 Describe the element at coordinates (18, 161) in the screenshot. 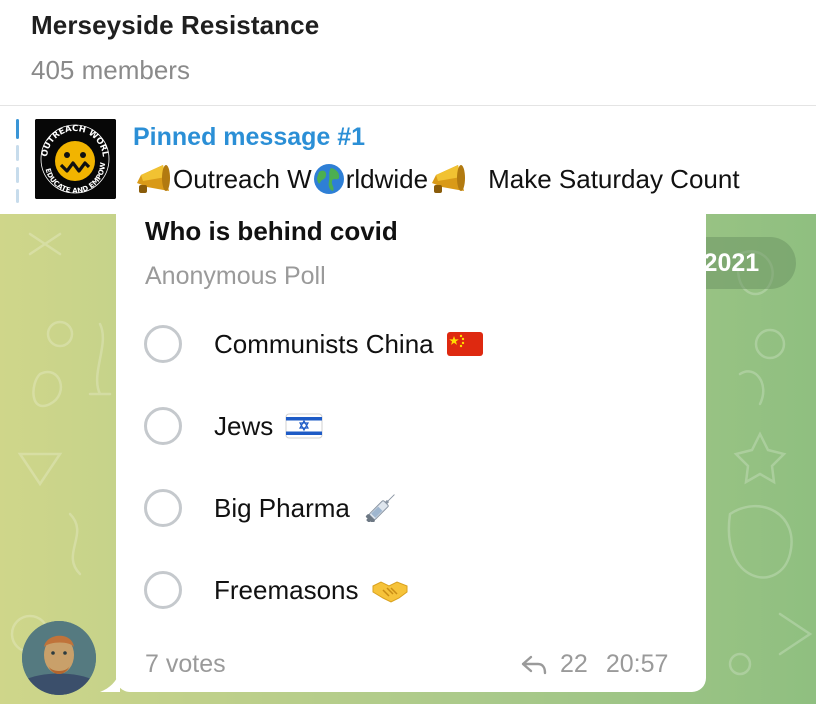

I see `pinned-index-indicator` at that location.